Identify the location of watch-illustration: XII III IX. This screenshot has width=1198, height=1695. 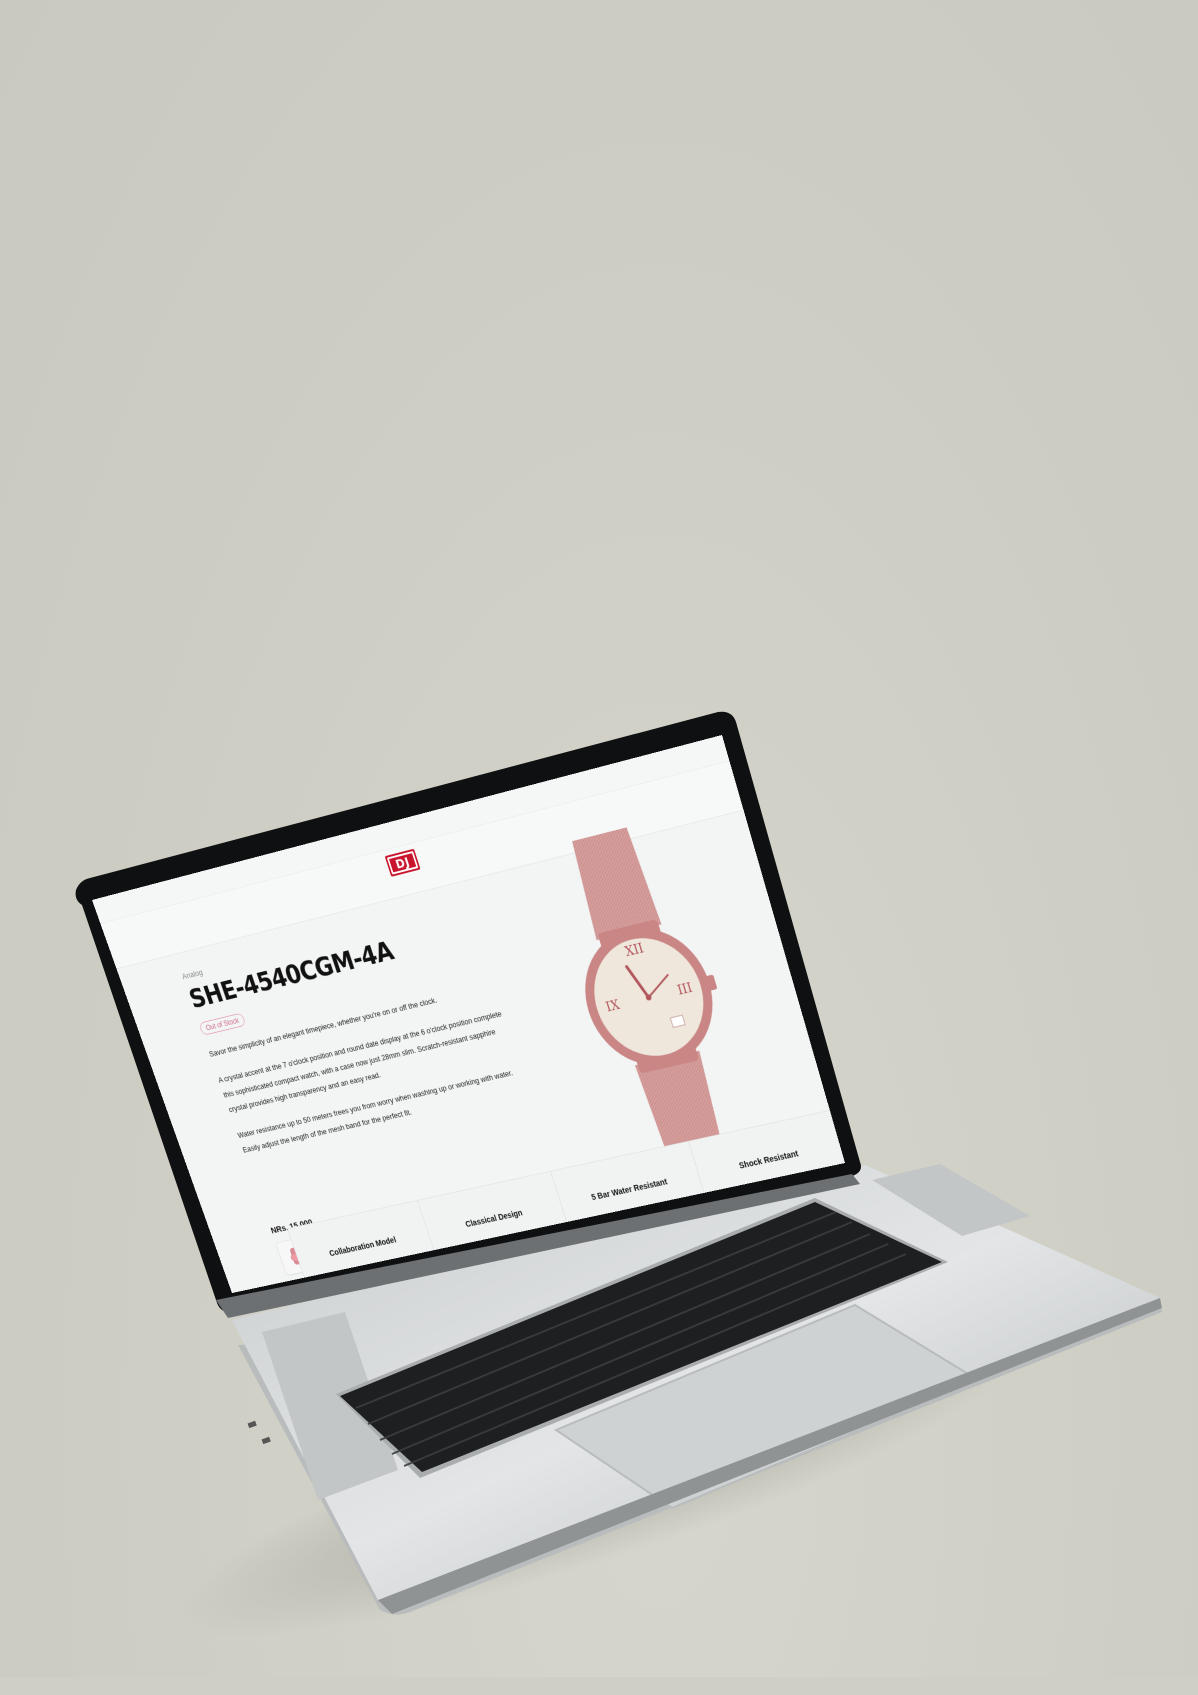
(648, 995).